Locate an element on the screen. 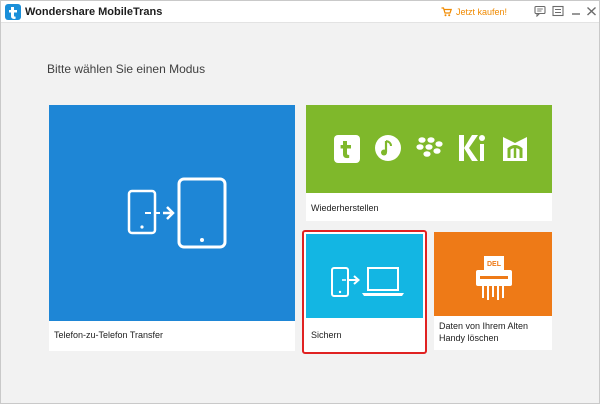 This screenshot has height=404, width=600. tile-label: Telefon-zu-Telefon Transfer is located at coordinates (109, 335).